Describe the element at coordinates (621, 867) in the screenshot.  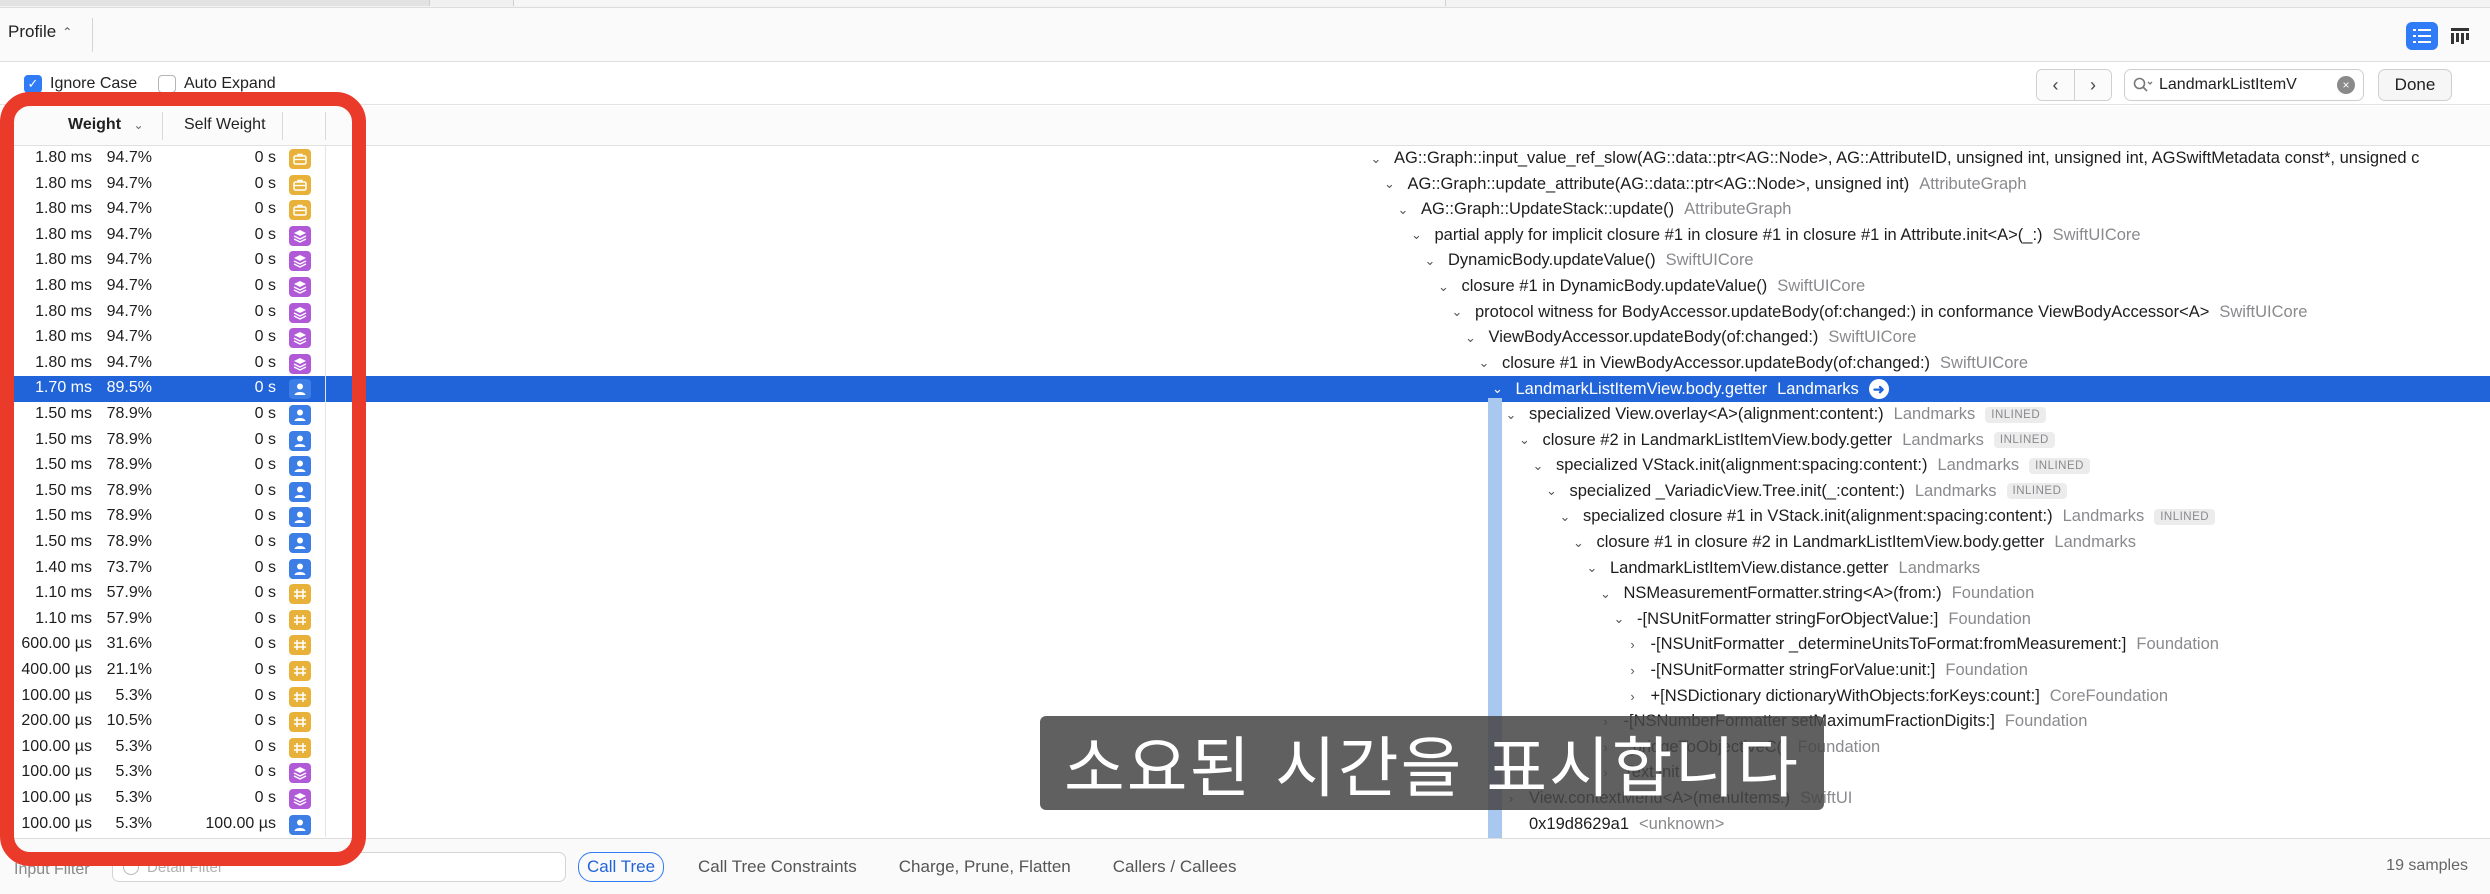
I see `tab-call-tree: Call Tree` at that location.